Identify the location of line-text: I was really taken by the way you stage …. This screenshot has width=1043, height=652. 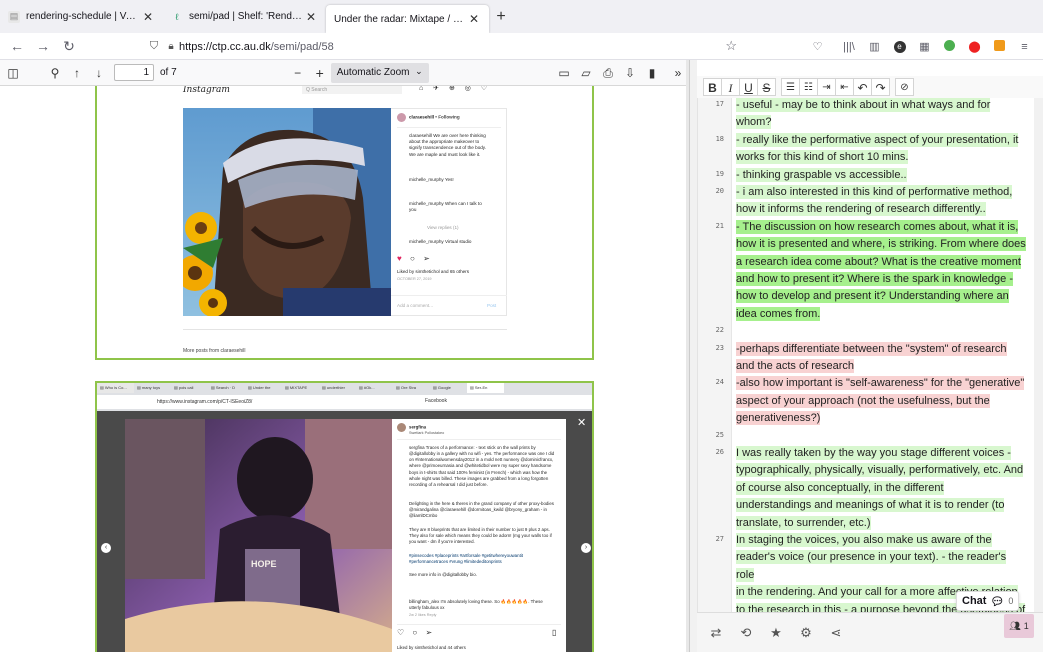
(881, 488).